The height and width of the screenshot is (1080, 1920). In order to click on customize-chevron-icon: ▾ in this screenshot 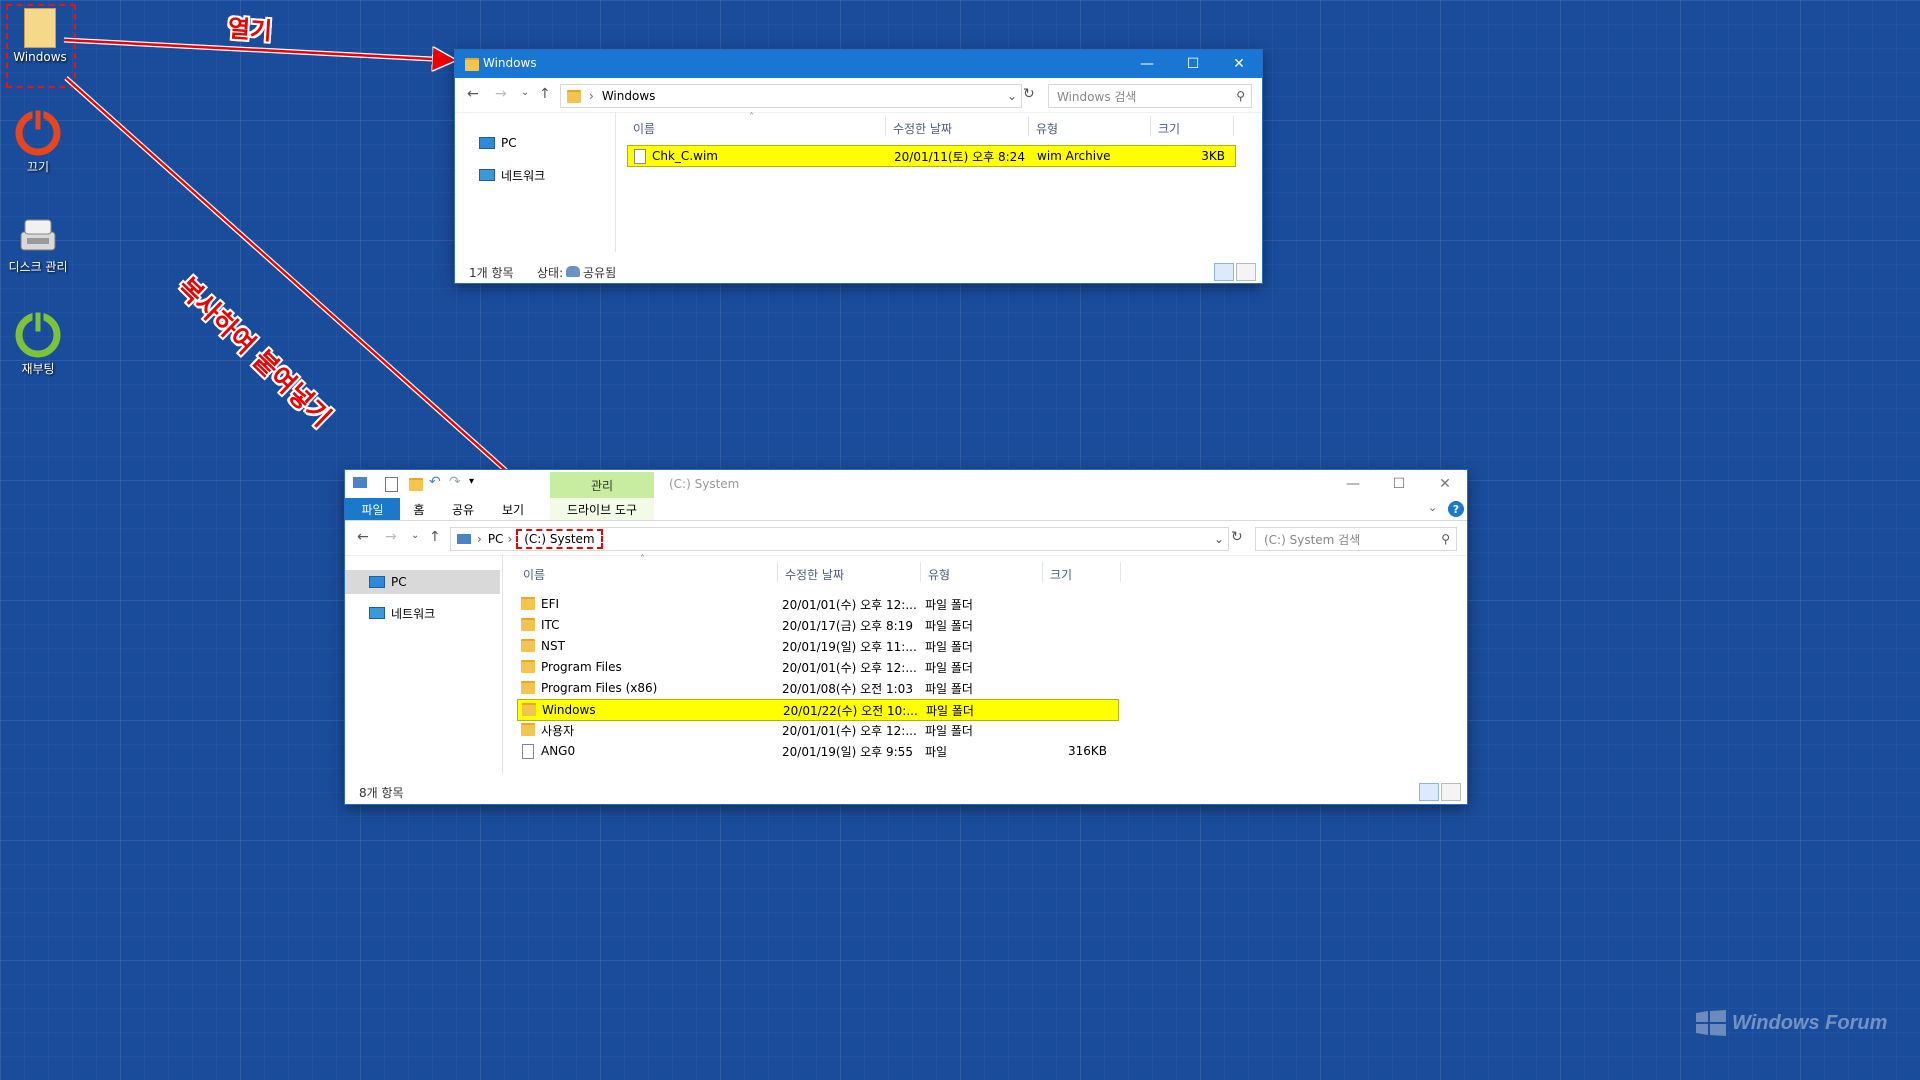, I will do `click(471, 481)`.